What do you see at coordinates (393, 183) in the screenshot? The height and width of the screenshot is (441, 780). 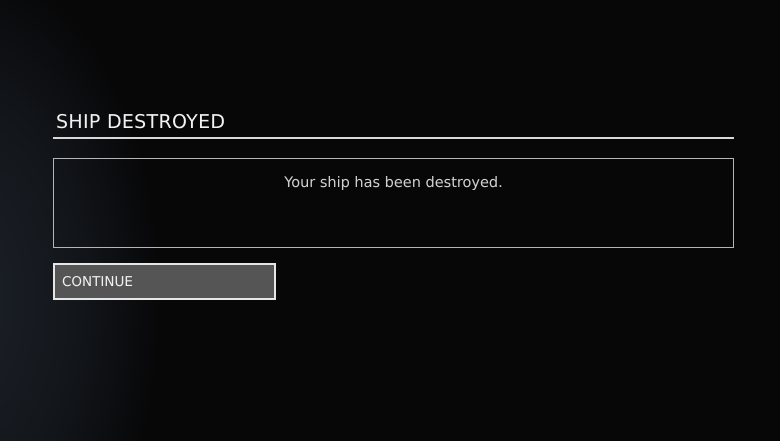 I see `message-text: Your ship has been destroyed.` at bounding box center [393, 183].